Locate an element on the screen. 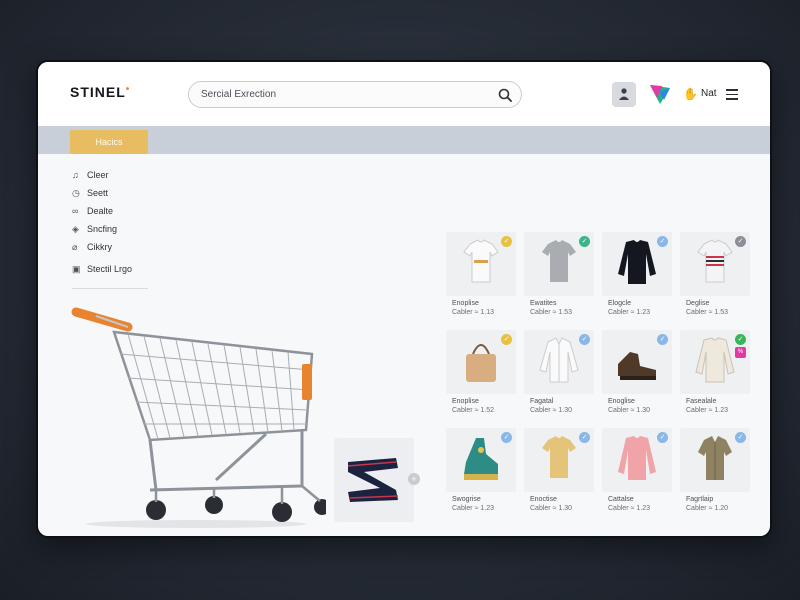 The image size is (800, 600). product-card: ✓ Swogrise Cabler ≈ 1.23 is located at coordinates (481, 475).